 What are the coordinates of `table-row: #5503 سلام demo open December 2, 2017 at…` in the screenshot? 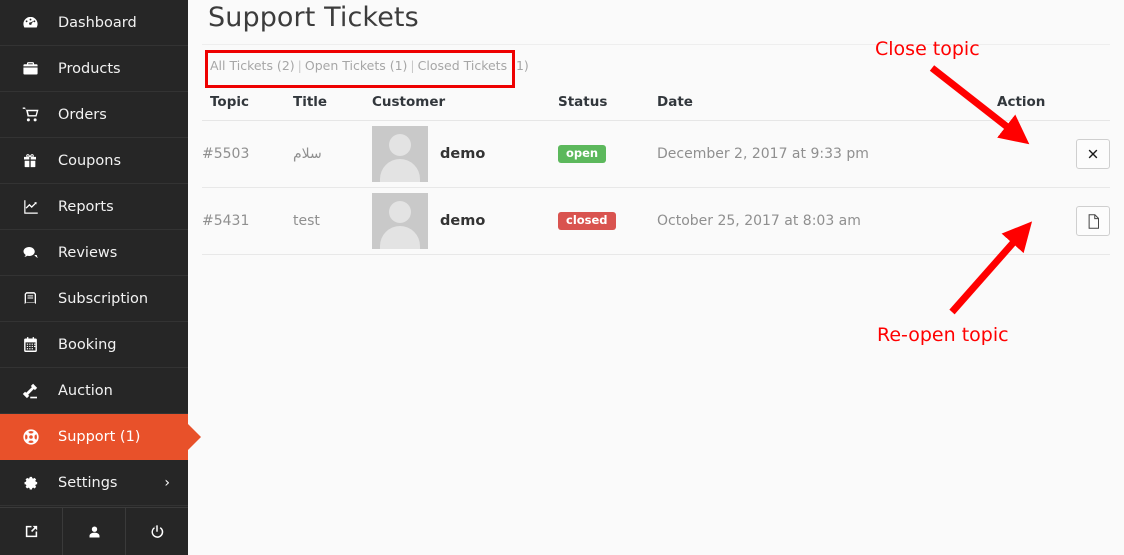 It's located at (656, 154).